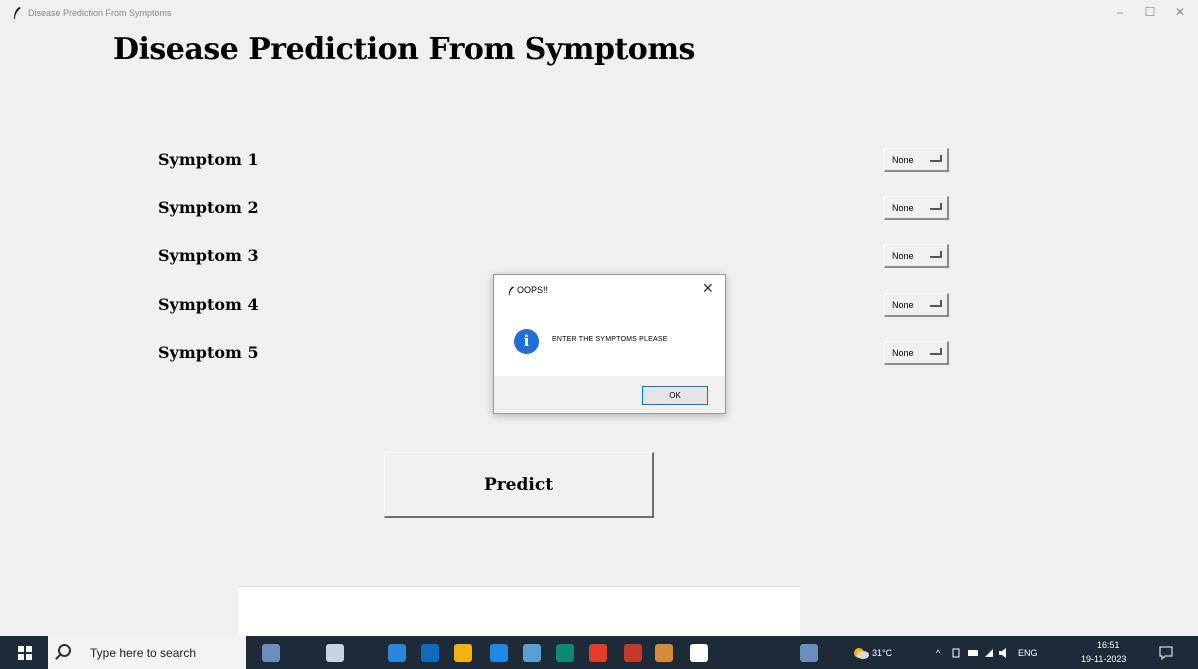 The width and height of the screenshot is (1198, 669). Describe the element at coordinates (208, 159) in the screenshot. I see `symptom-1-label: Symptom 1` at that location.